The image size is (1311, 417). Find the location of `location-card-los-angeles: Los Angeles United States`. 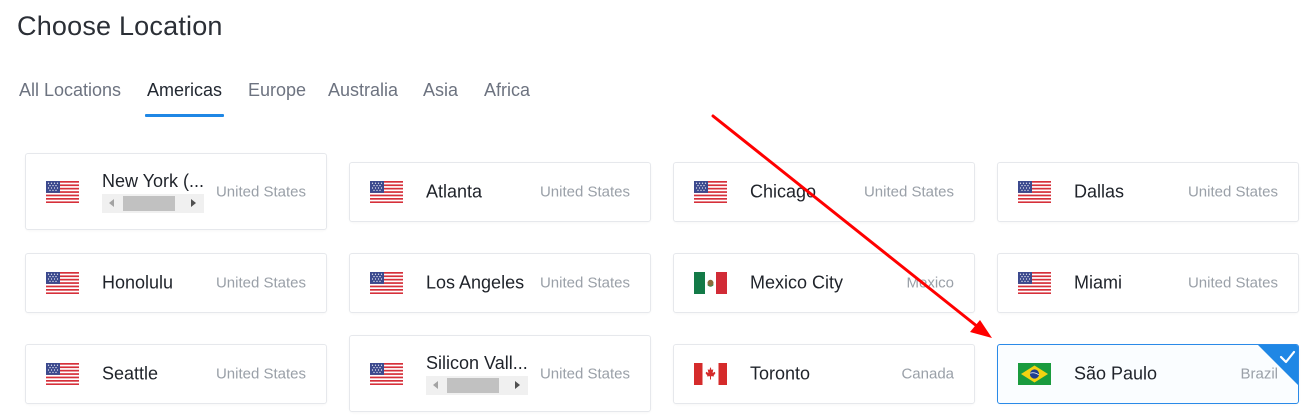

location-card-los-angeles: Los Angeles United States is located at coordinates (500, 283).